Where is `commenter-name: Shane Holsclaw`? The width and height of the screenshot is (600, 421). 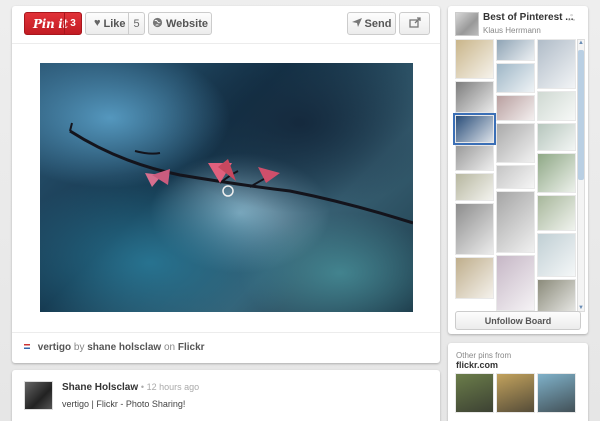 commenter-name: Shane Holsclaw is located at coordinates (100, 387).